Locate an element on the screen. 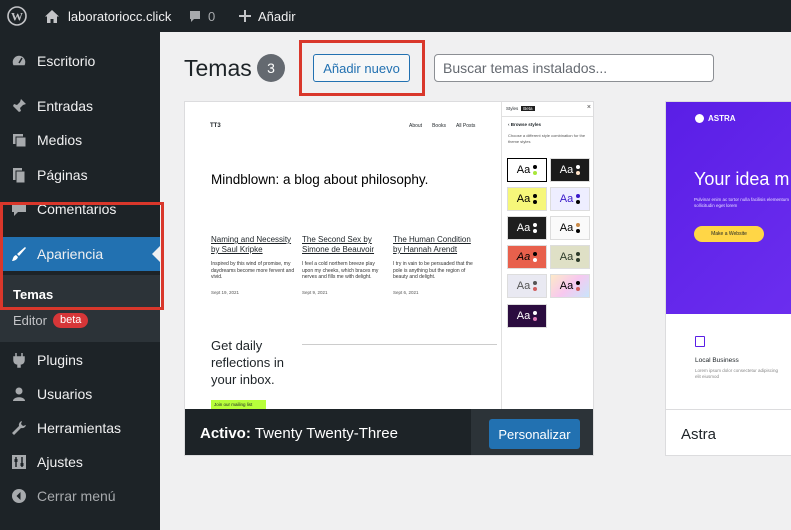  preview-divider is located at coordinates (399, 344).